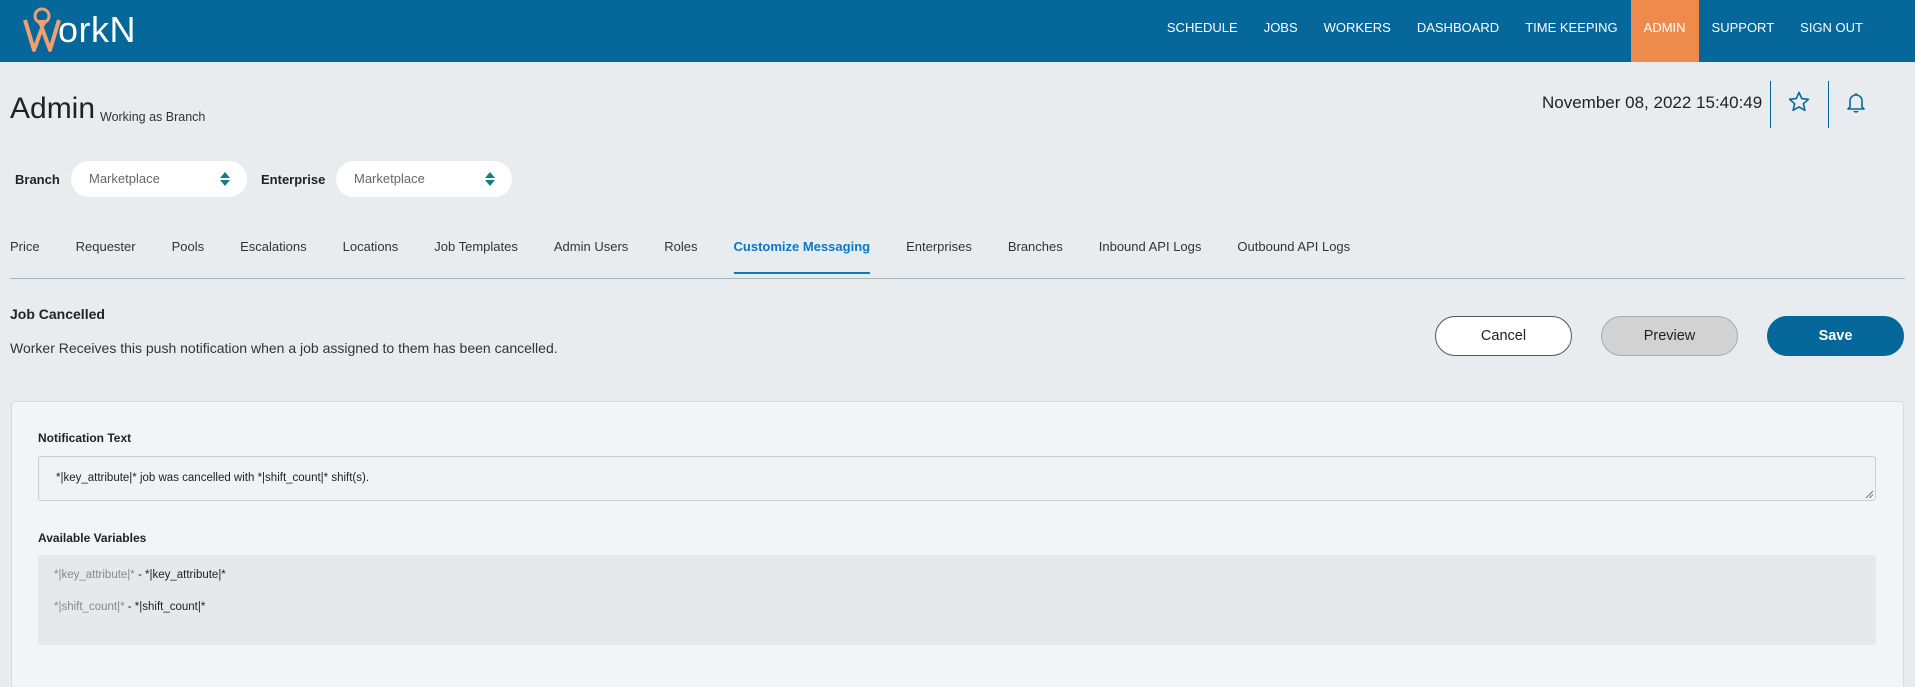  Describe the element at coordinates (37, 179) in the screenshot. I see `branch-label: Branch` at that location.